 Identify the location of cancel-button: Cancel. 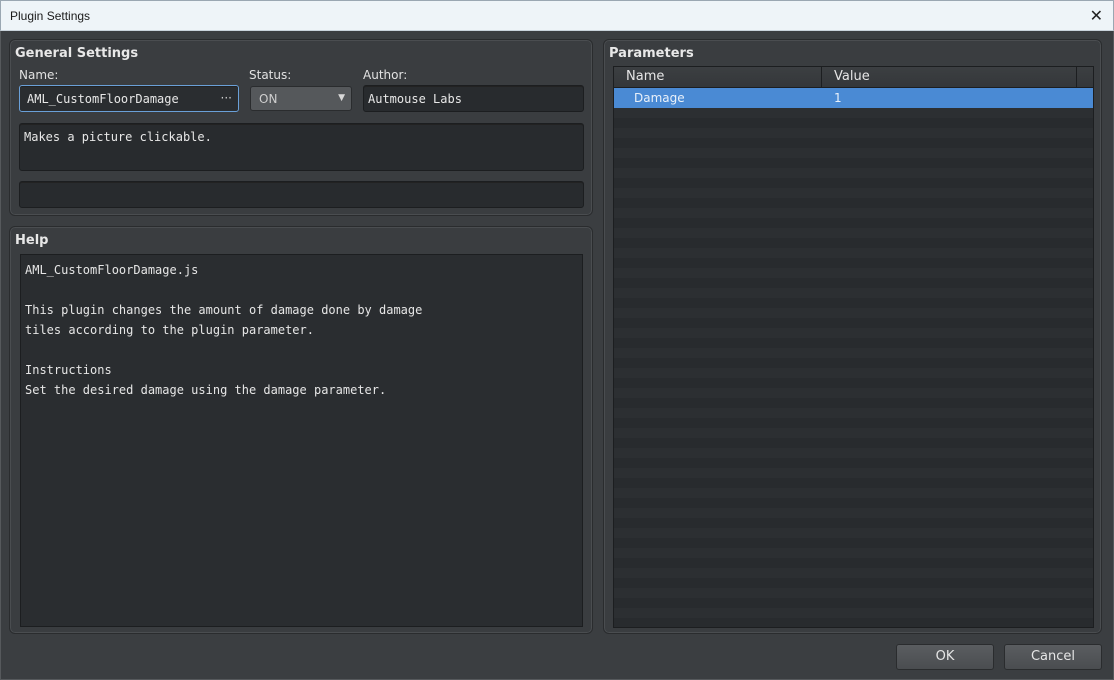
(1053, 657).